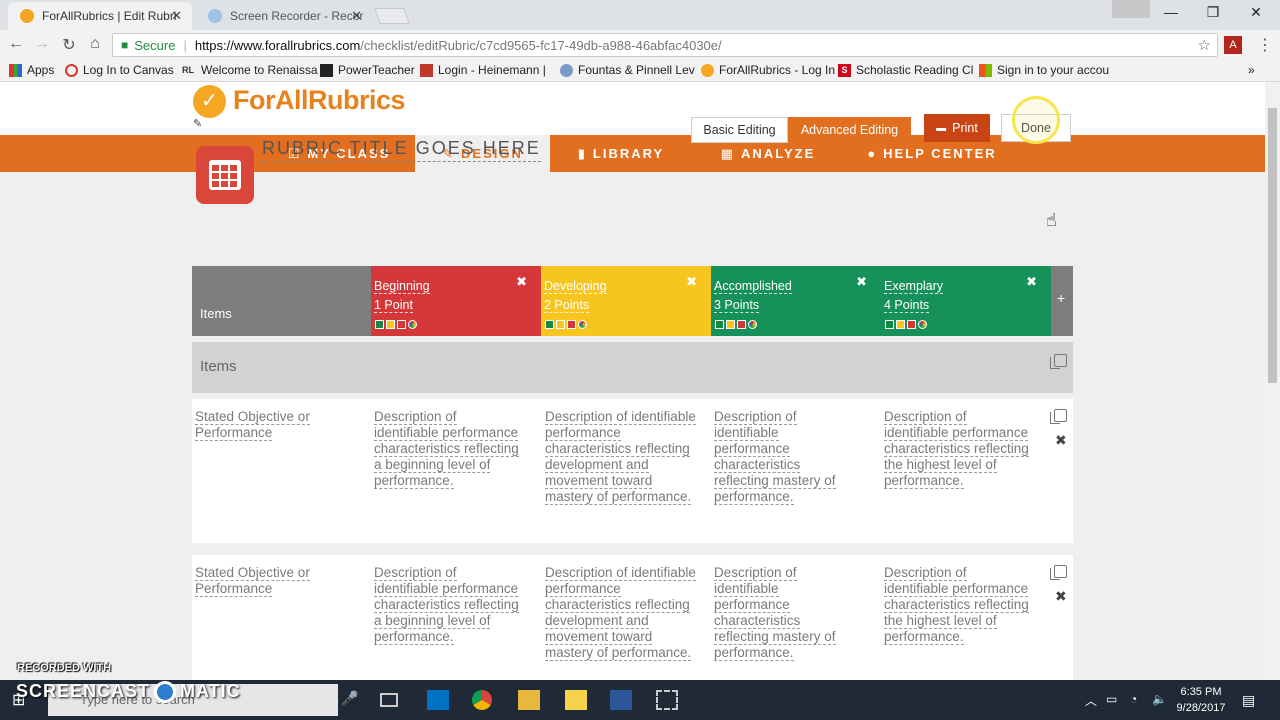 Image resolution: width=1280 pixels, height=720 pixels. Describe the element at coordinates (796, 301) in the screenshot. I see `level-header-accomplished: Accomplished 3 Points ✖` at that location.